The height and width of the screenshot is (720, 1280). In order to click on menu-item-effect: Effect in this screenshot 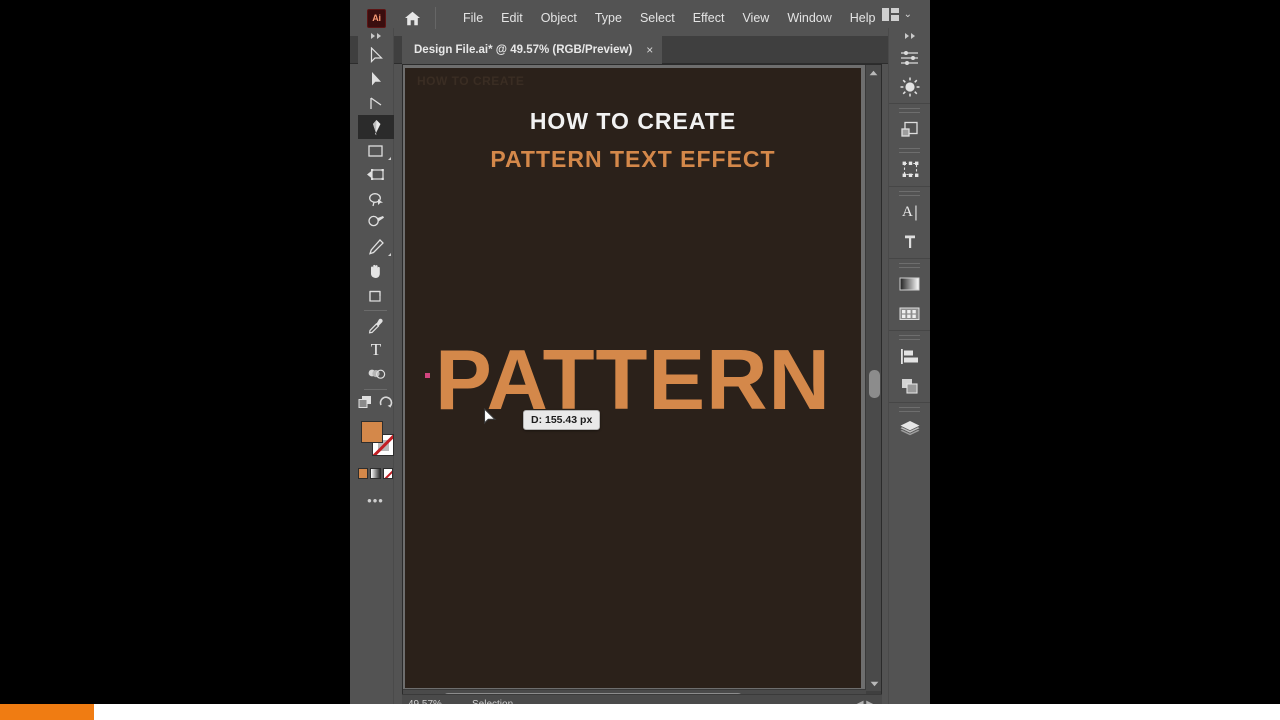, I will do `click(709, 18)`.